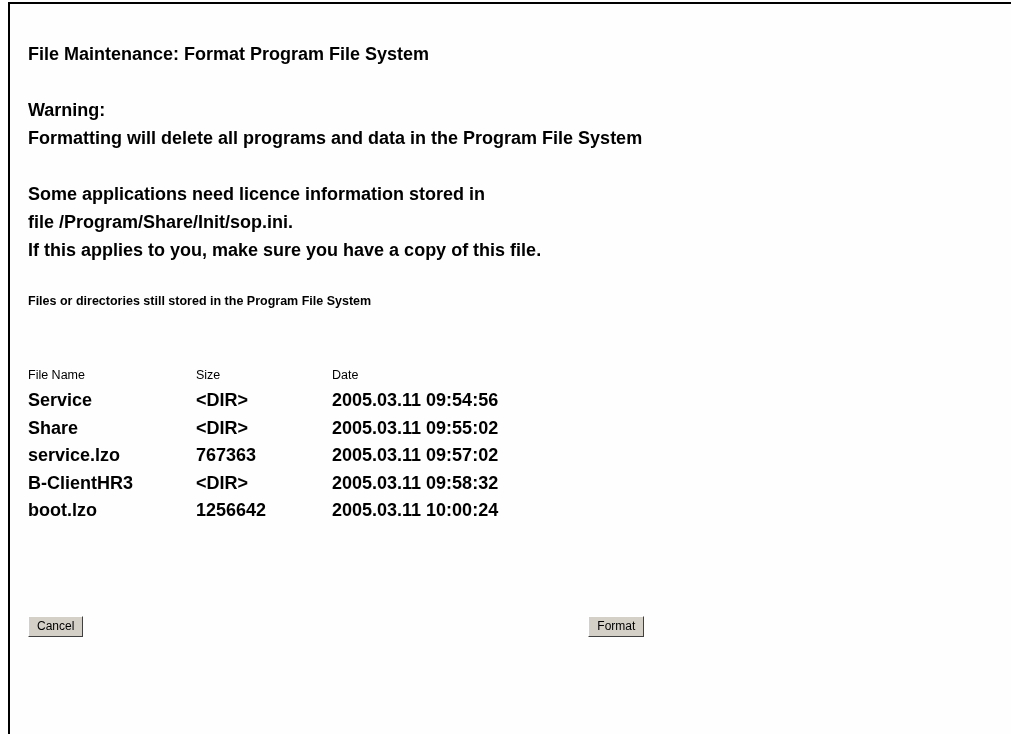 This screenshot has height=734, width=1011. What do you see at coordinates (67, 110) in the screenshot?
I see `warning-label: Warning:` at bounding box center [67, 110].